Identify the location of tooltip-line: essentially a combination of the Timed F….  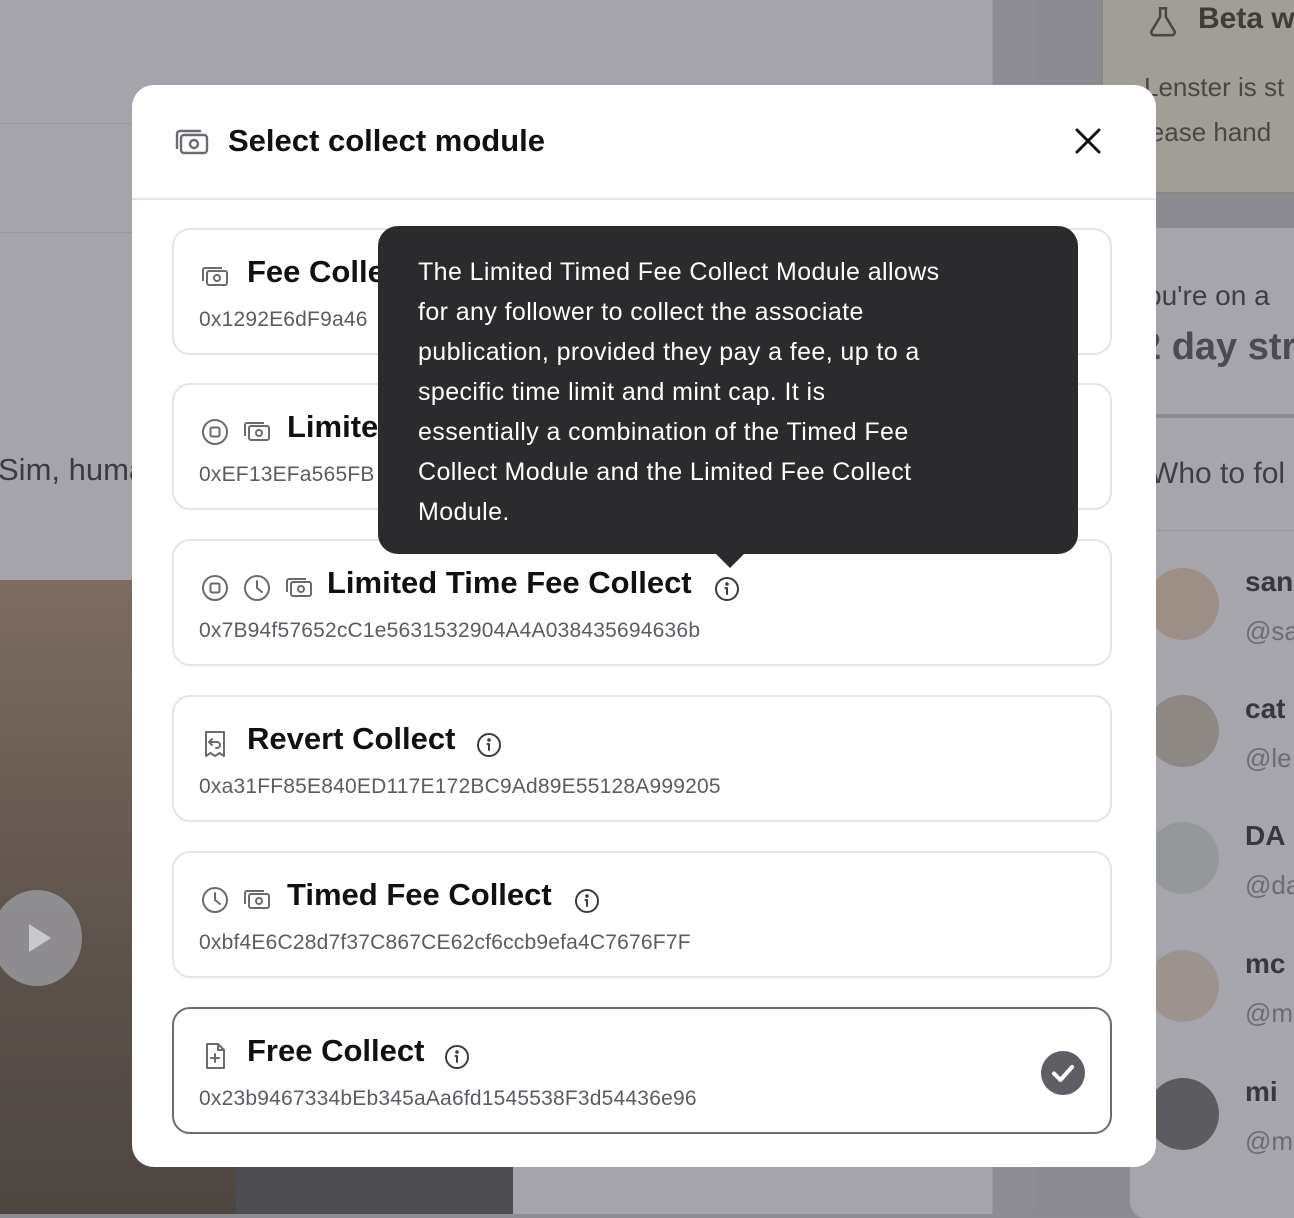
(663, 432).